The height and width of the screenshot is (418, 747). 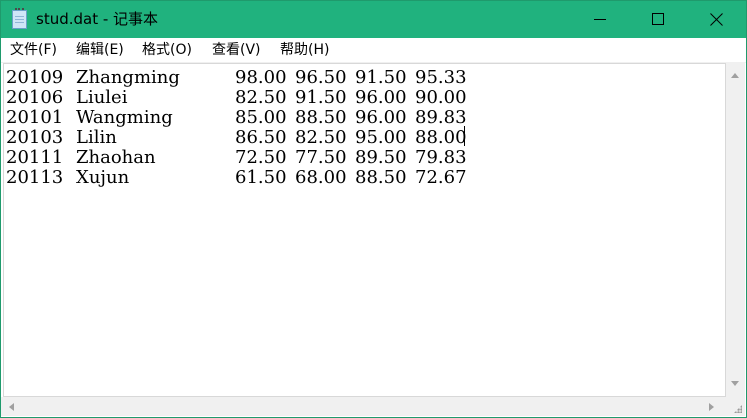 I want to click on menu-bar: 文件(F) 编辑(E) 格式(O) 查看(V) 帮助(H), so click(x=373, y=50).